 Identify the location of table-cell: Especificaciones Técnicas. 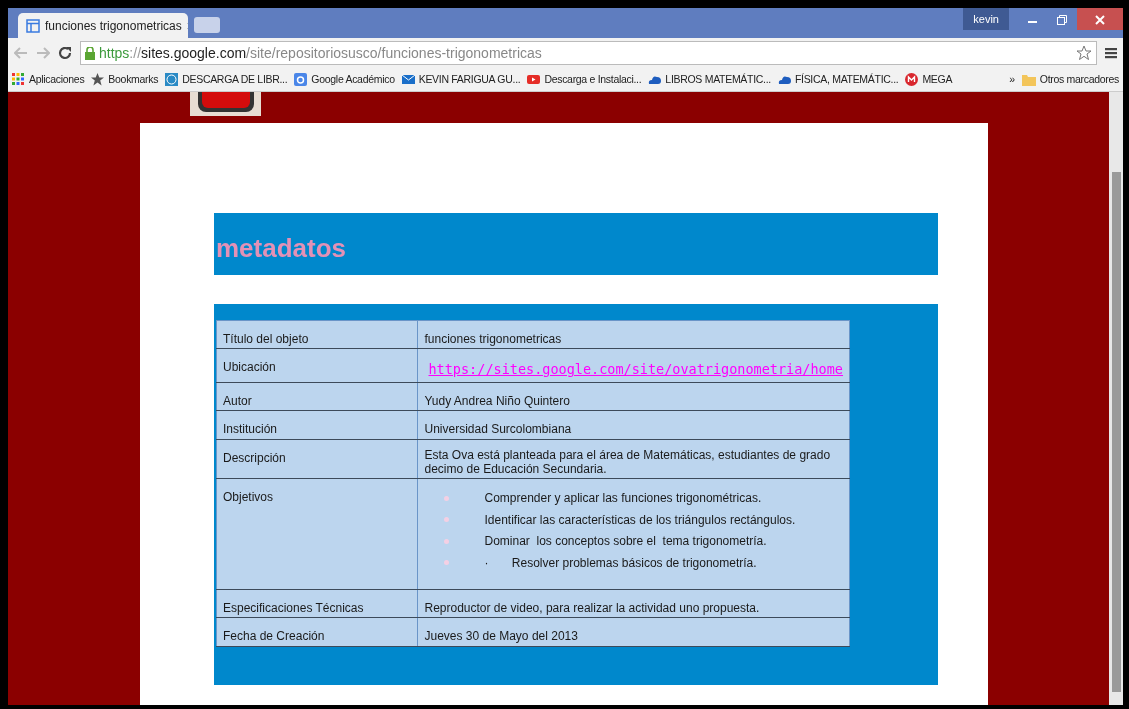
(317, 603).